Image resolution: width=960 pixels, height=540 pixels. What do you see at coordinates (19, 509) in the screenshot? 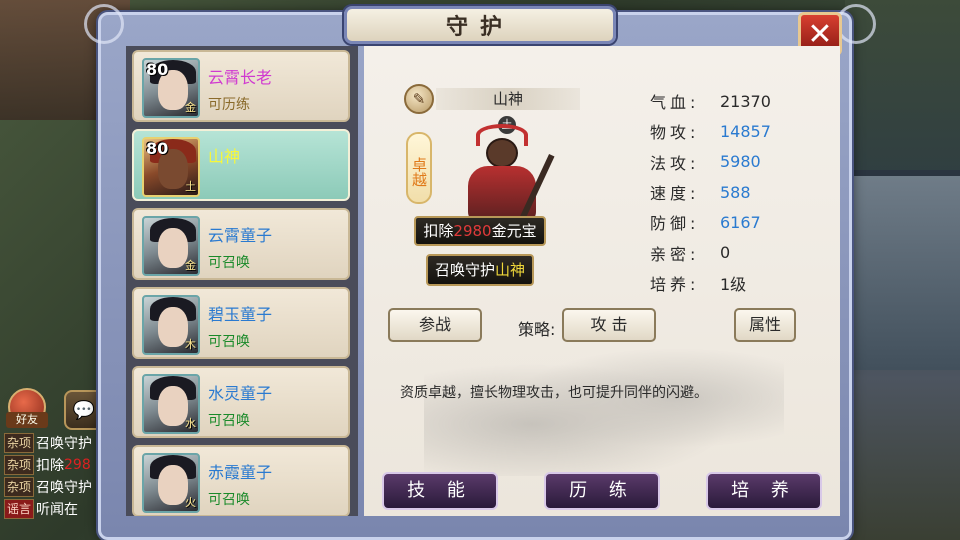
I see `chat-tag: 谣言` at bounding box center [19, 509].